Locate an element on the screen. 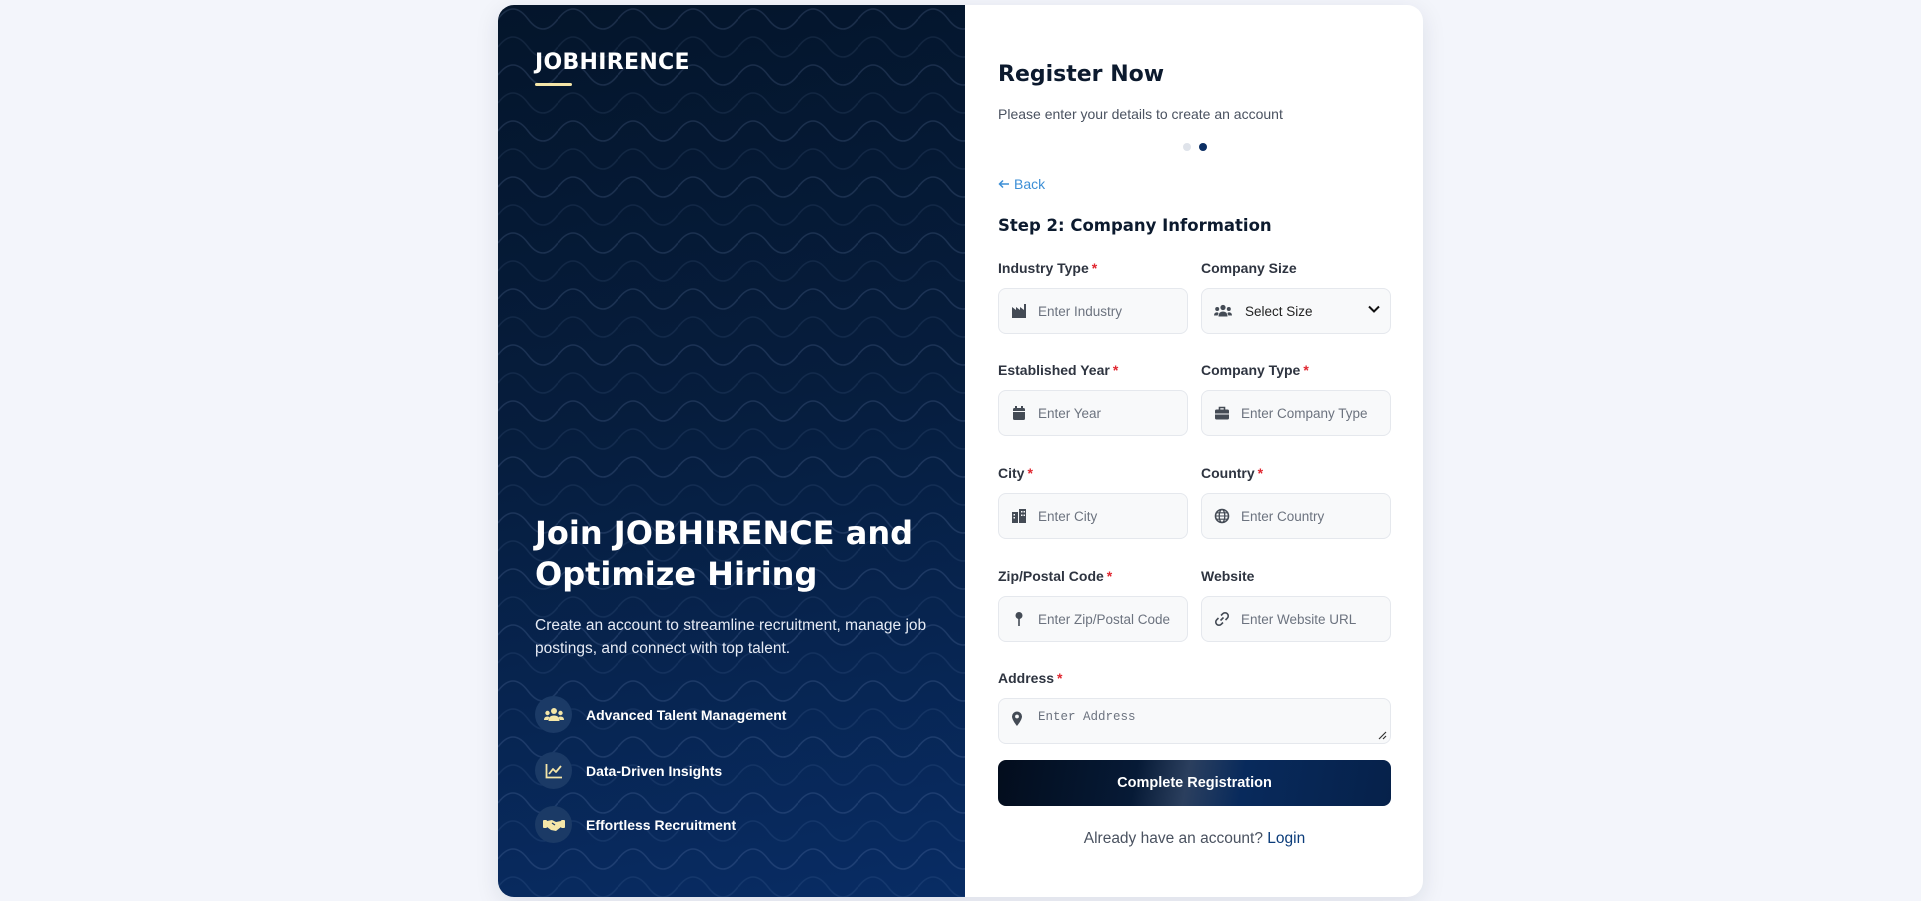 Image resolution: width=1921 pixels, height=901 pixels. country-label: Country is located at coordinates (1228, 473).